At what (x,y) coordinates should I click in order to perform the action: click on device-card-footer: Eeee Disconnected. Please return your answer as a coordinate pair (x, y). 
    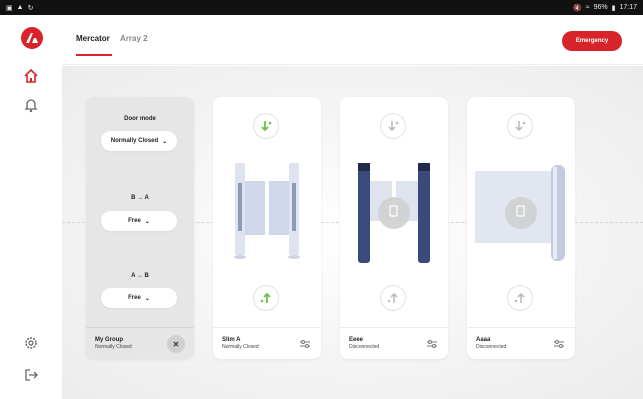
    Looking at the image, I should click on (394, 343).